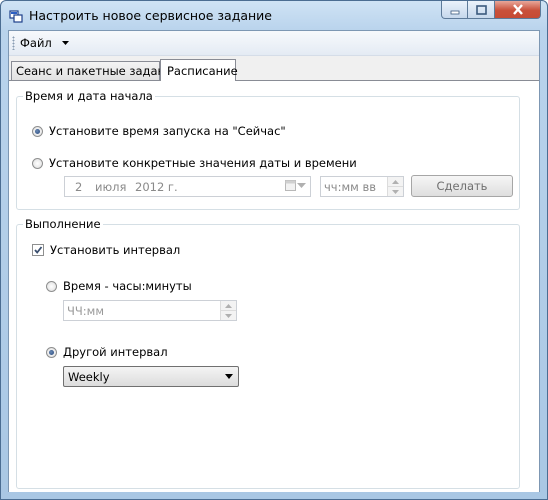 This screenshot has height=500, width=548. What do you see at coordinates (16, 16) in the screenshot?
I see `app-icon` at bounding box center [16, 16].